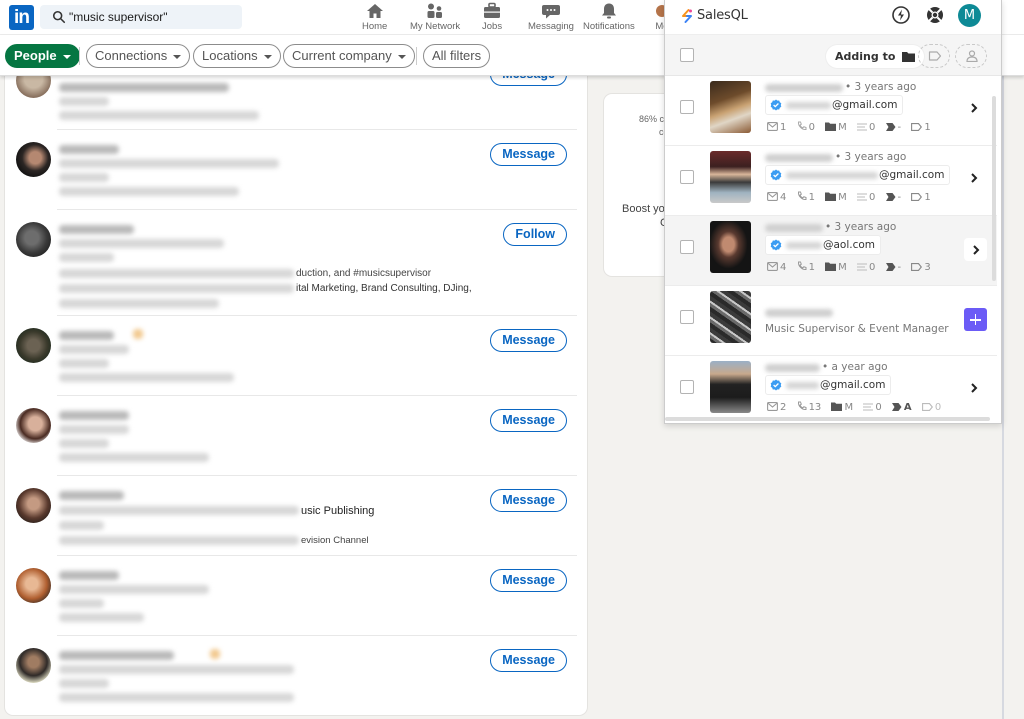  I want to click on contact-email: @aol.com, so click(823, 245).